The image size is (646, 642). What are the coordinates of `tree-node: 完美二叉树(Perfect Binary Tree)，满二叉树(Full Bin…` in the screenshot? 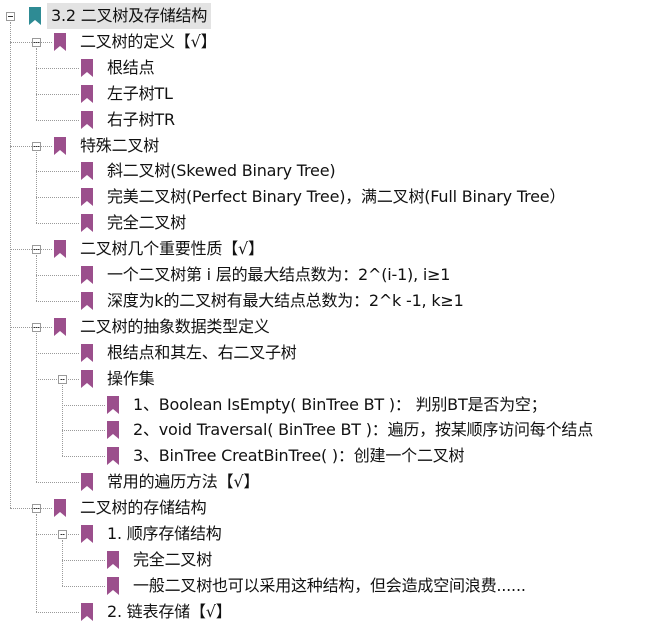 It's located at (323, 197).